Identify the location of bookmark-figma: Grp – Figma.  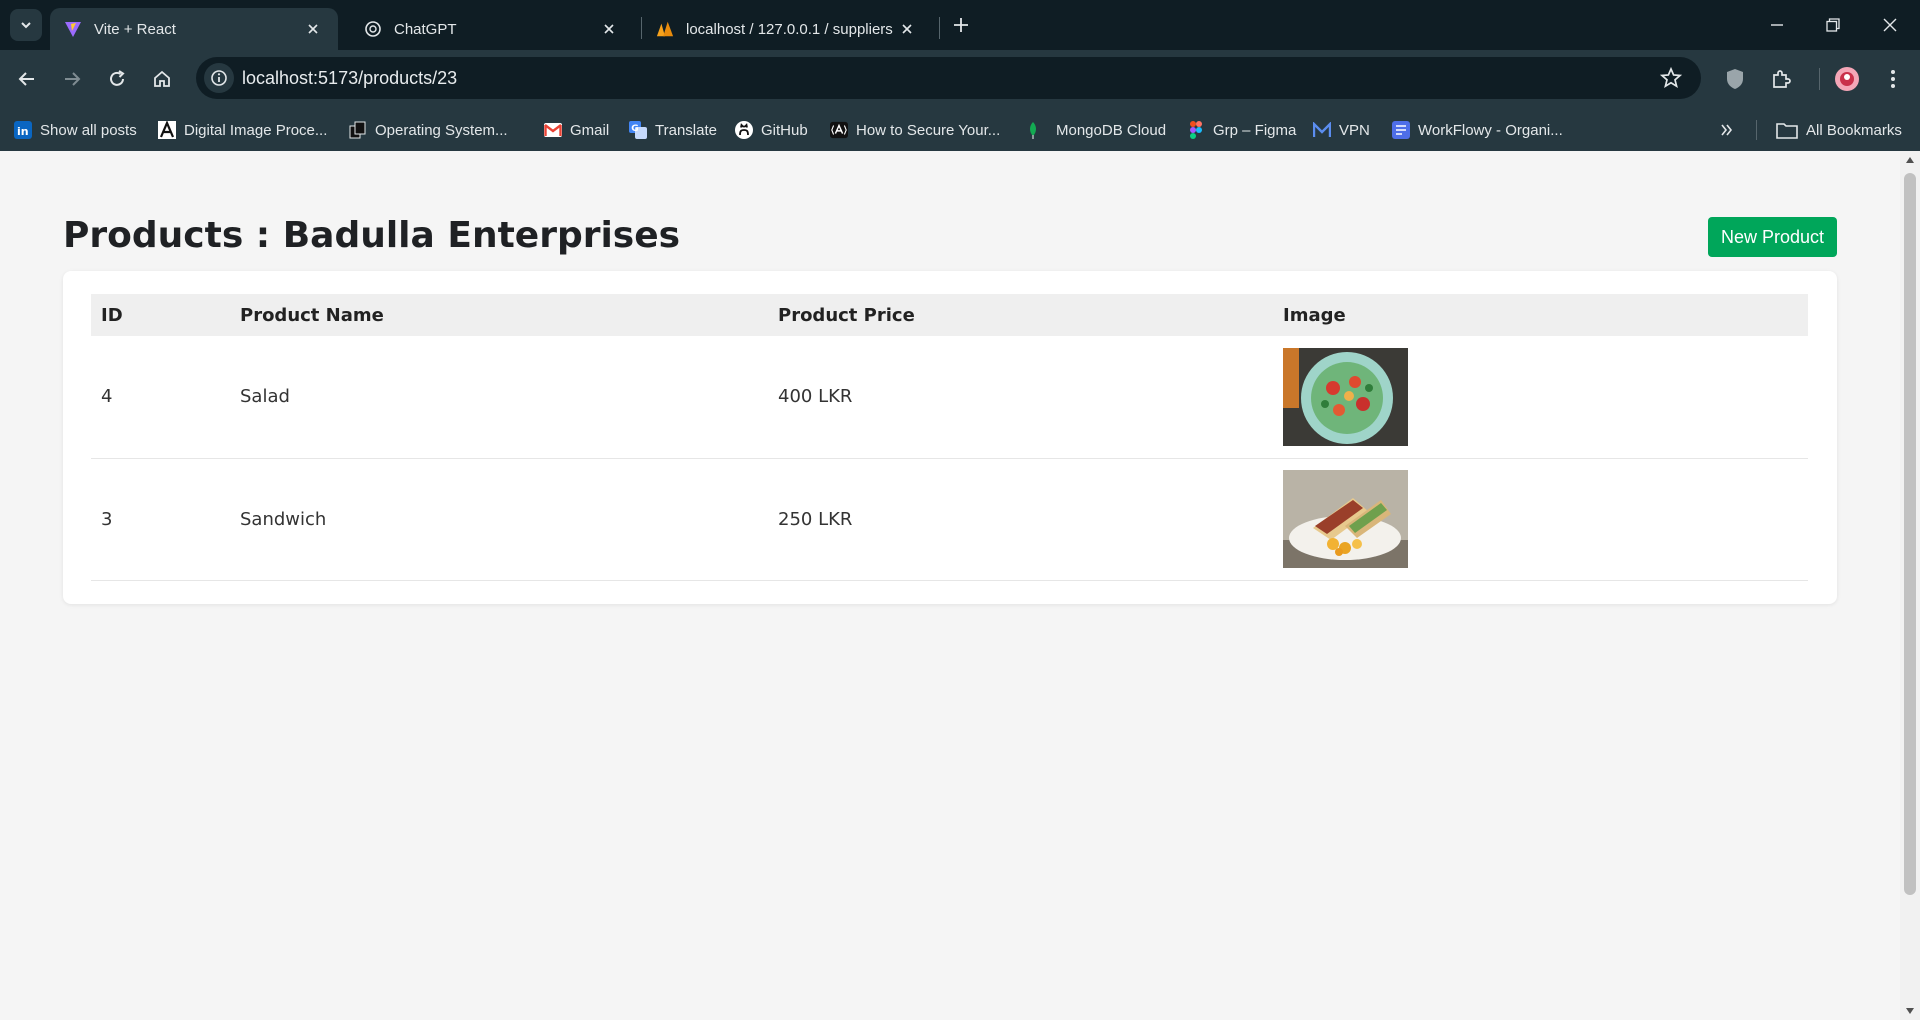
(1241, 130).